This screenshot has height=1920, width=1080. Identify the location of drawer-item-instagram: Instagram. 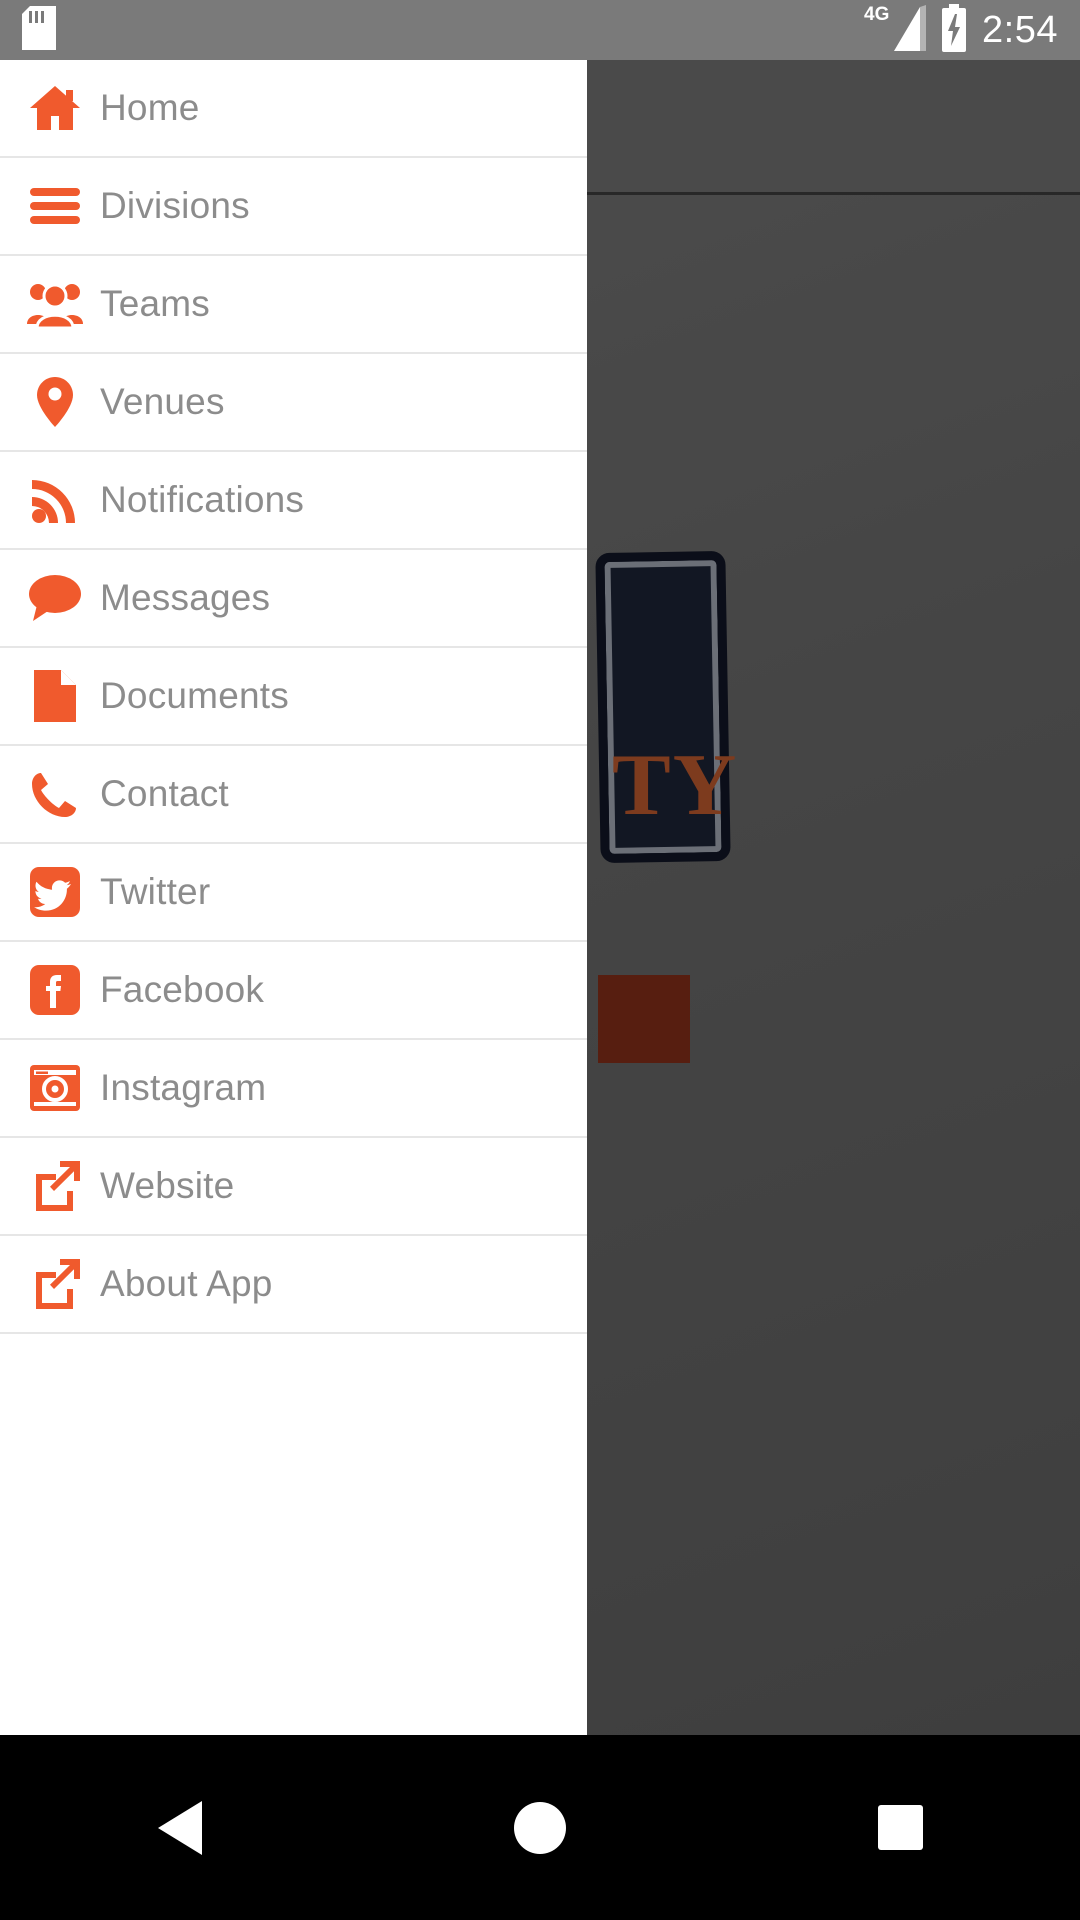
(293, 1089).